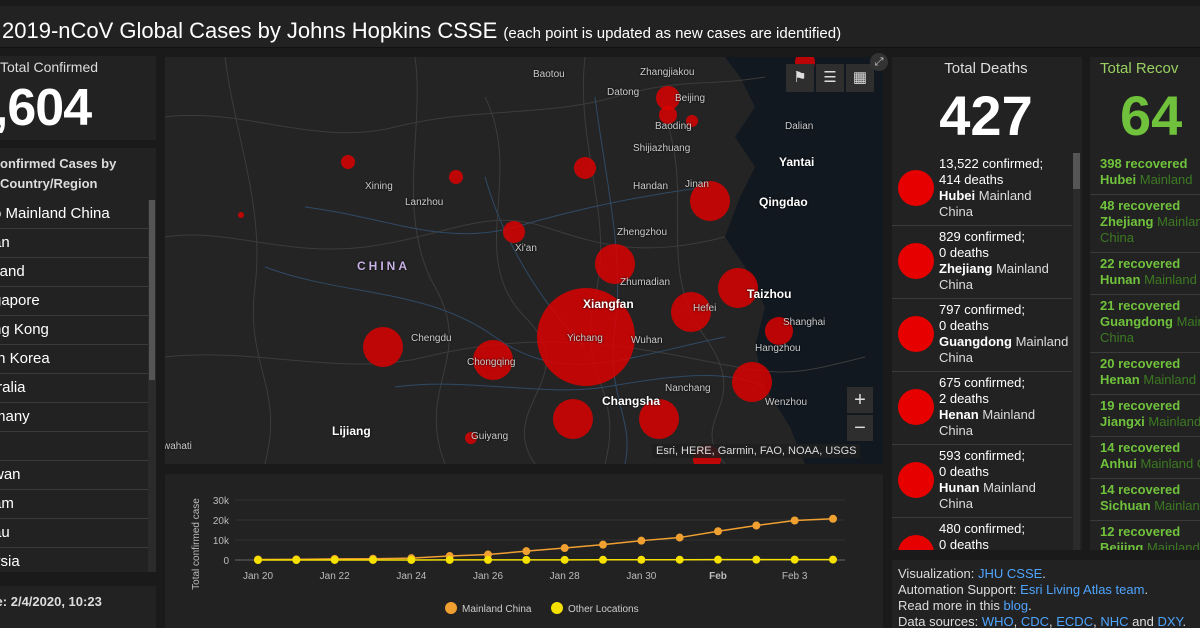 The width and height of the screenshot is (1200, 628). What do you see at coordinates (965, 605) in the screenshot?
I see `info-read-more: Read more in this blog.` at bounding box center [965, 605].